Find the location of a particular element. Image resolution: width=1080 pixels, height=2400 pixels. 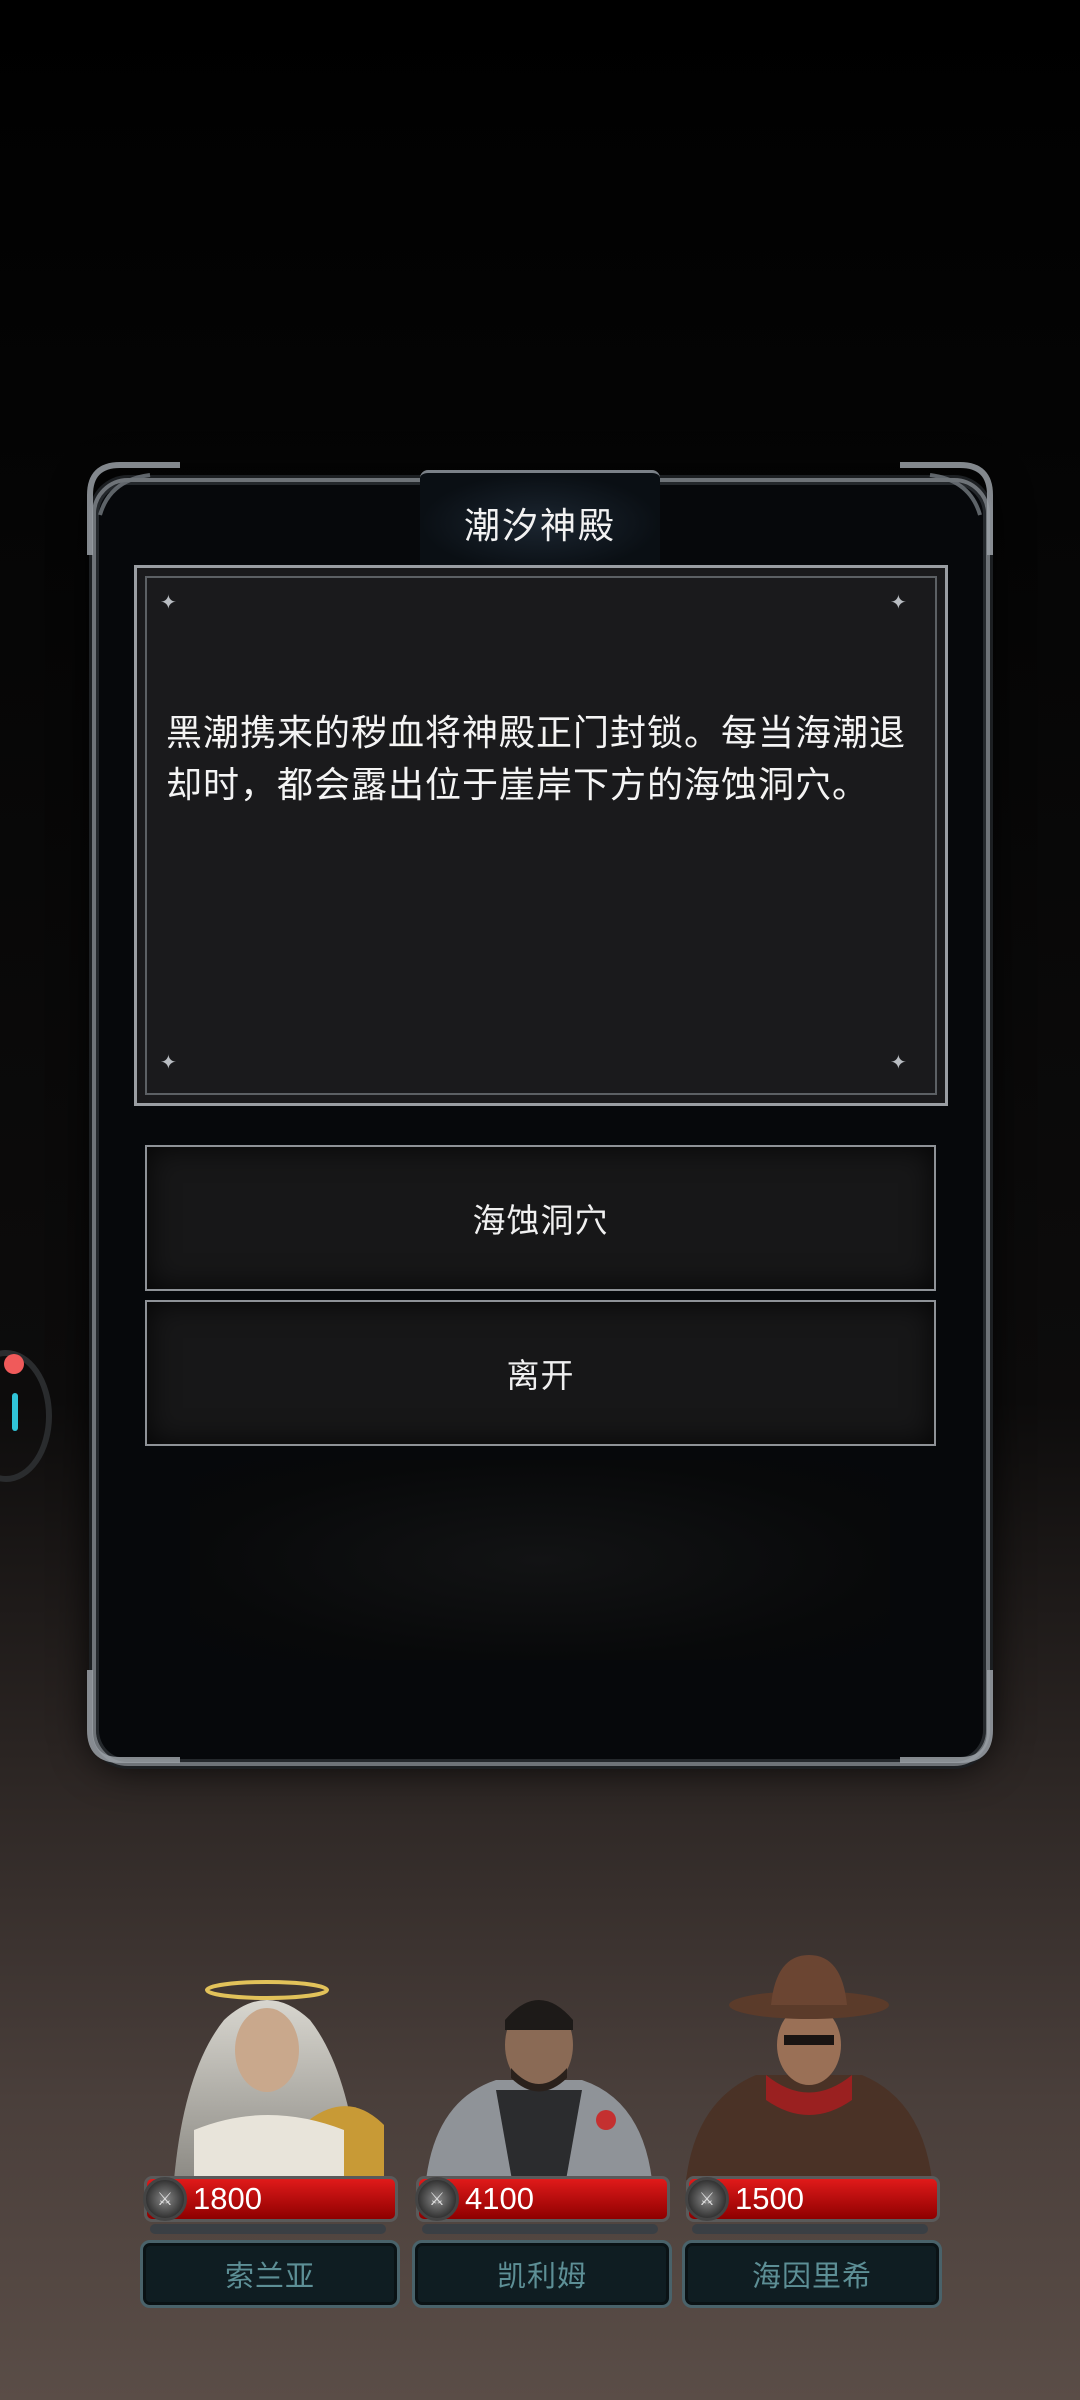

party-member-2: ⚔ 4100 凯利姆 is located at coordinates (539, 2130).